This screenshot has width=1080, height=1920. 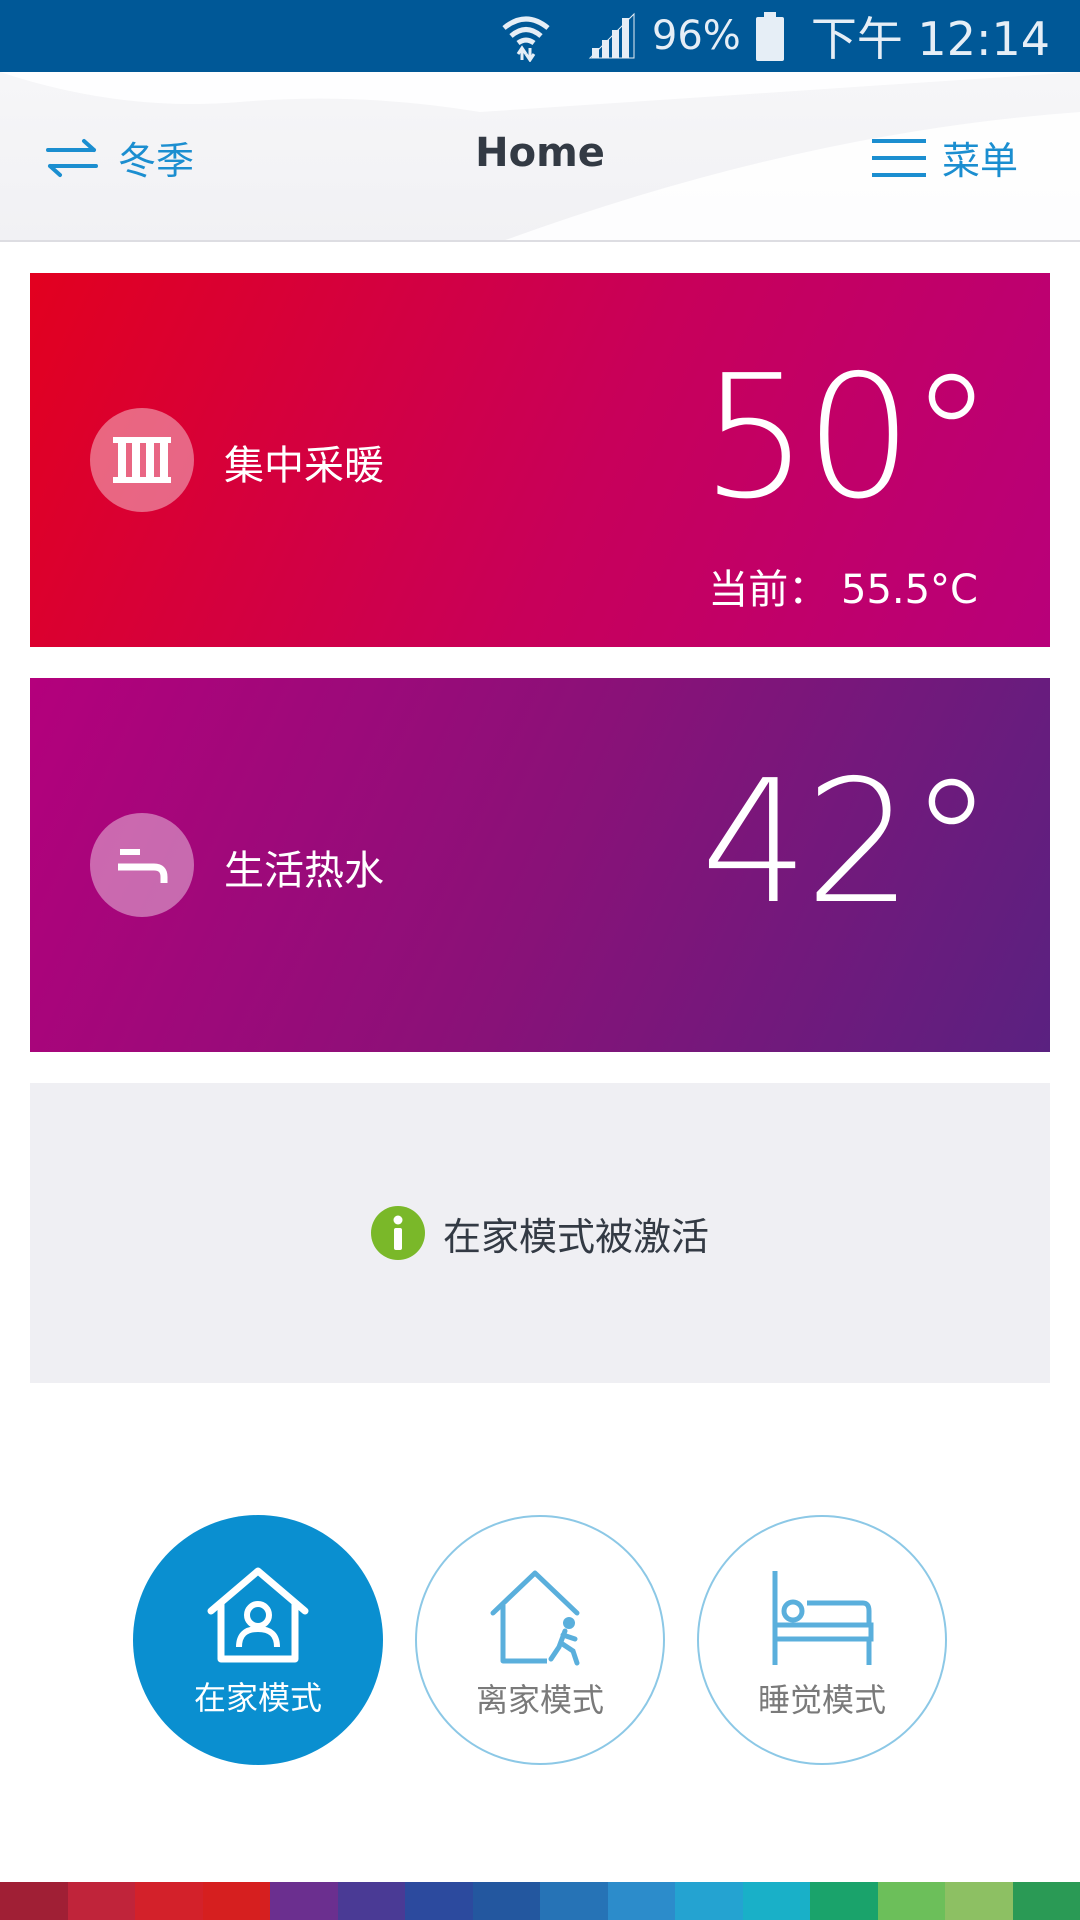 I want to click on home-mode-button: 在家模式, so click(x=258, y=1640).